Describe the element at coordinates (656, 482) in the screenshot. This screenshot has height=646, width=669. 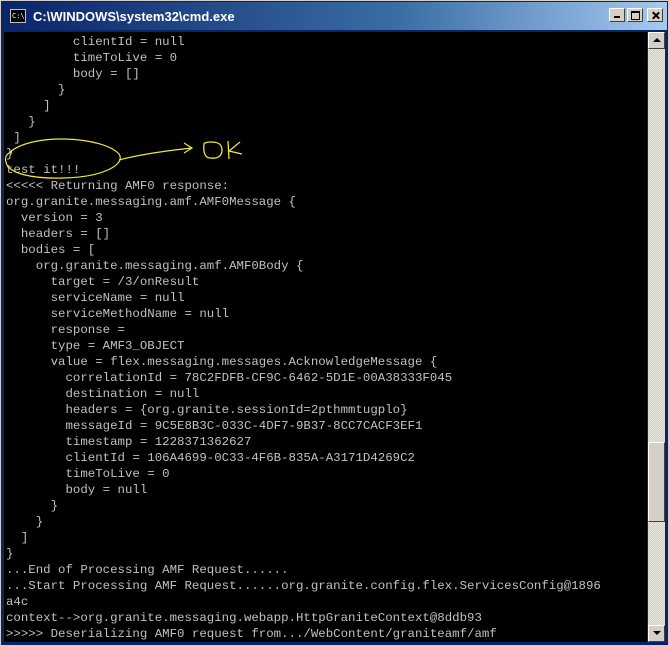
I see `scroll-thumb` at that location.